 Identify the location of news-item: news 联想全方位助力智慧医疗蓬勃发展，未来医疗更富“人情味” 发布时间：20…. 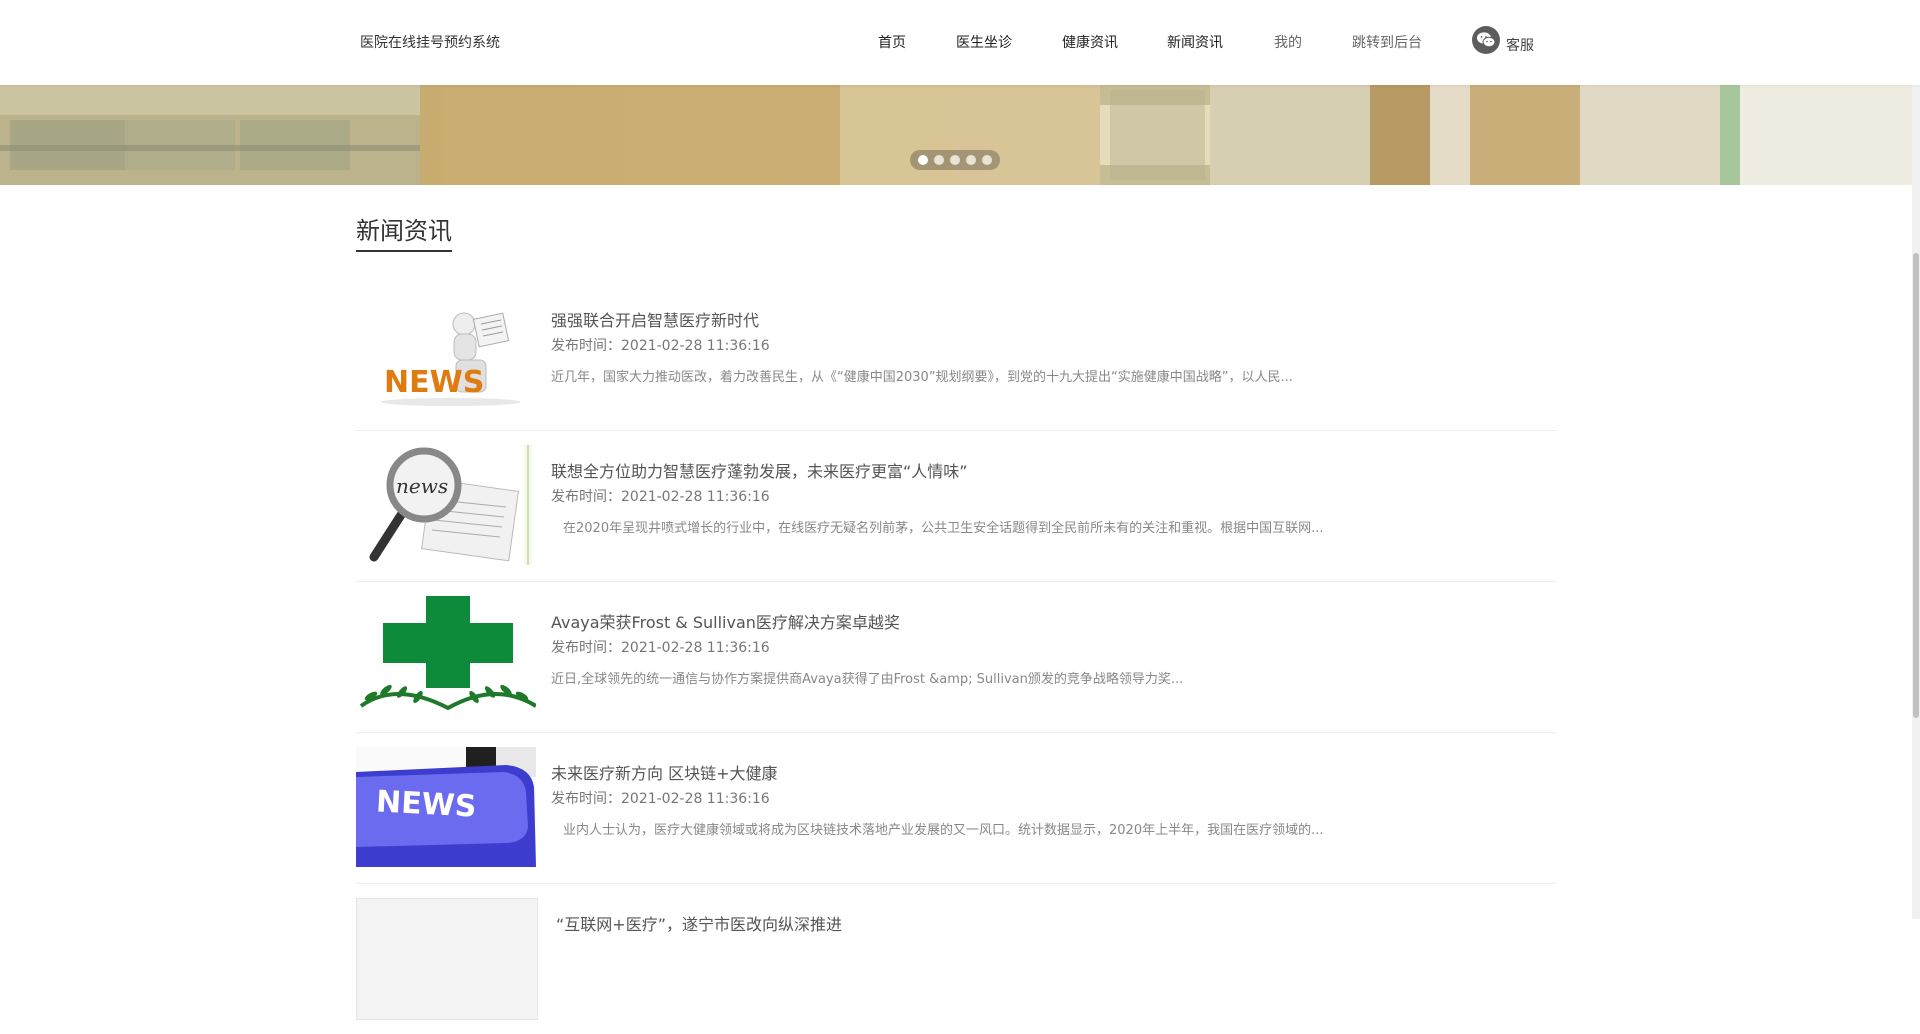
(956, 506).